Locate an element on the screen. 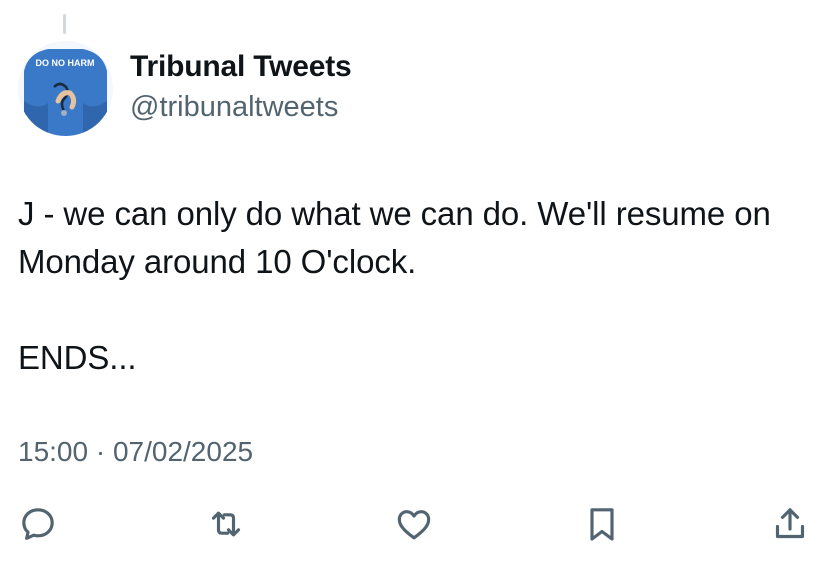 Image resolution: width=828 pixels, height=585 pixels. bookmark-icon is located at coordinates (602, 524).